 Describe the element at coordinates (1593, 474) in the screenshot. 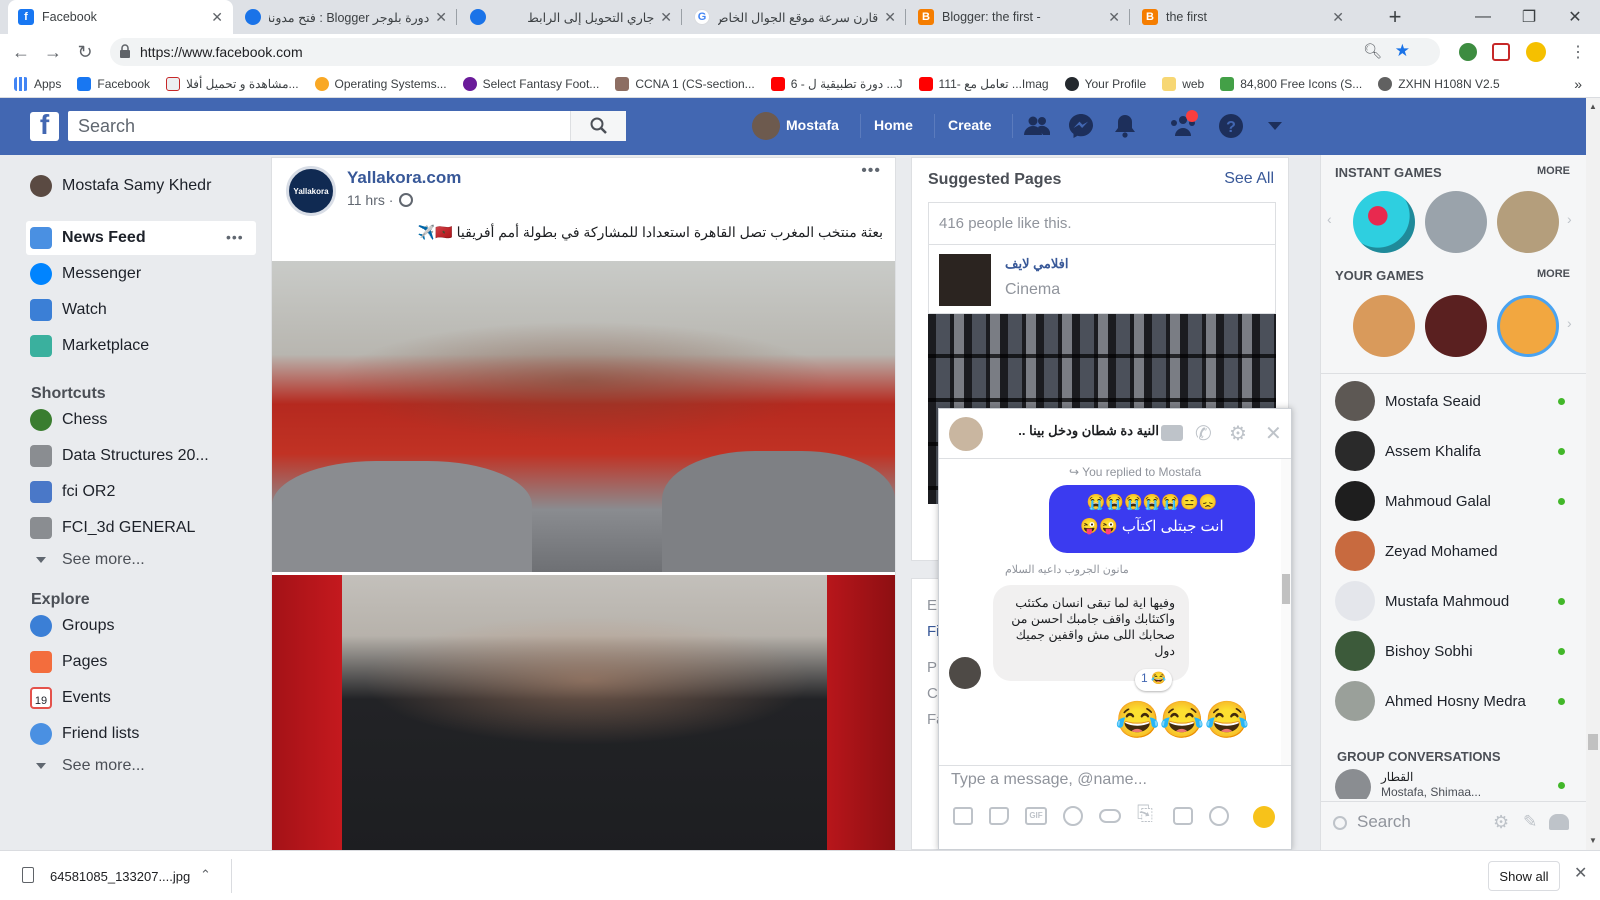

I see `page-scrollbar: ▲ ▼` at that location.